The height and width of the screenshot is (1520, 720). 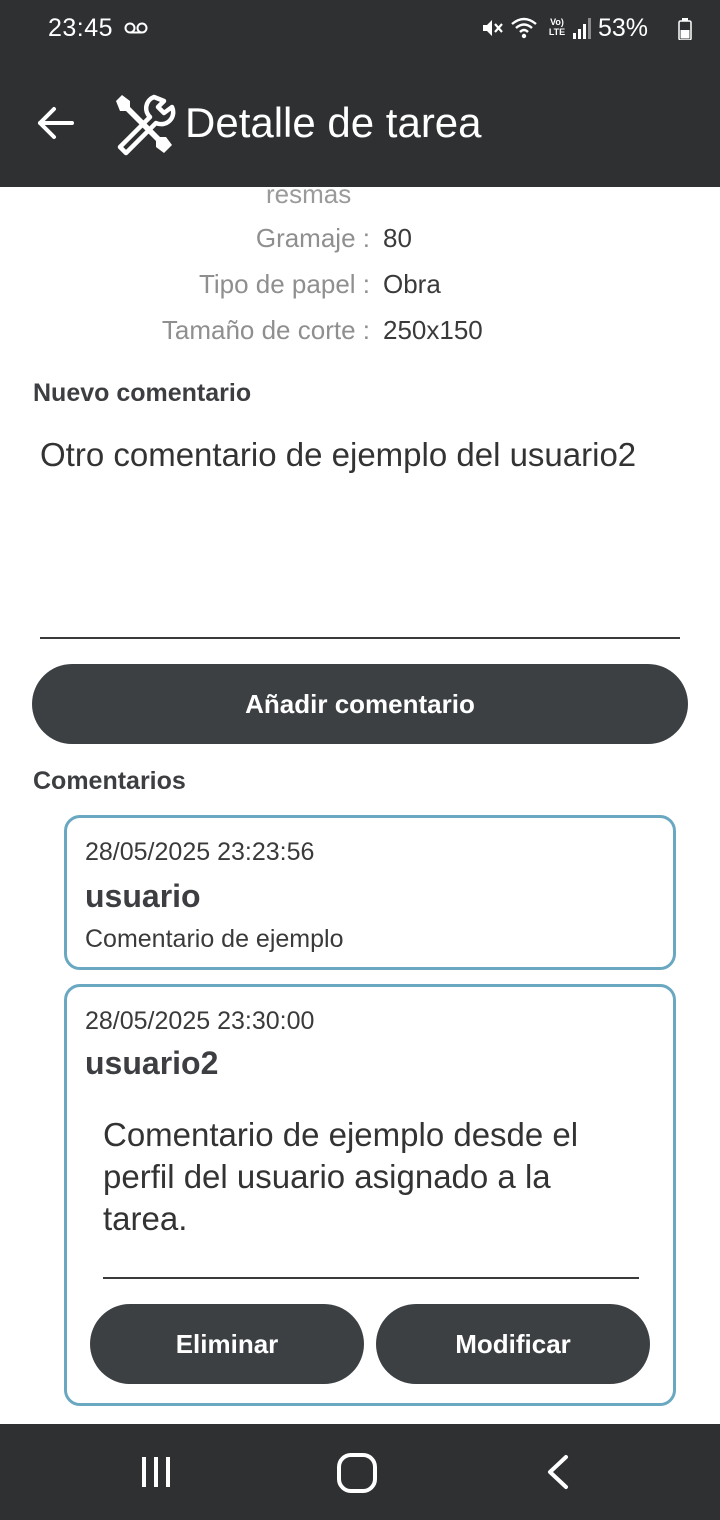 What do you see at coordinates (397, 238) in the screenshot?
I see `detail-value: 80` at bounding box center [397, 238].